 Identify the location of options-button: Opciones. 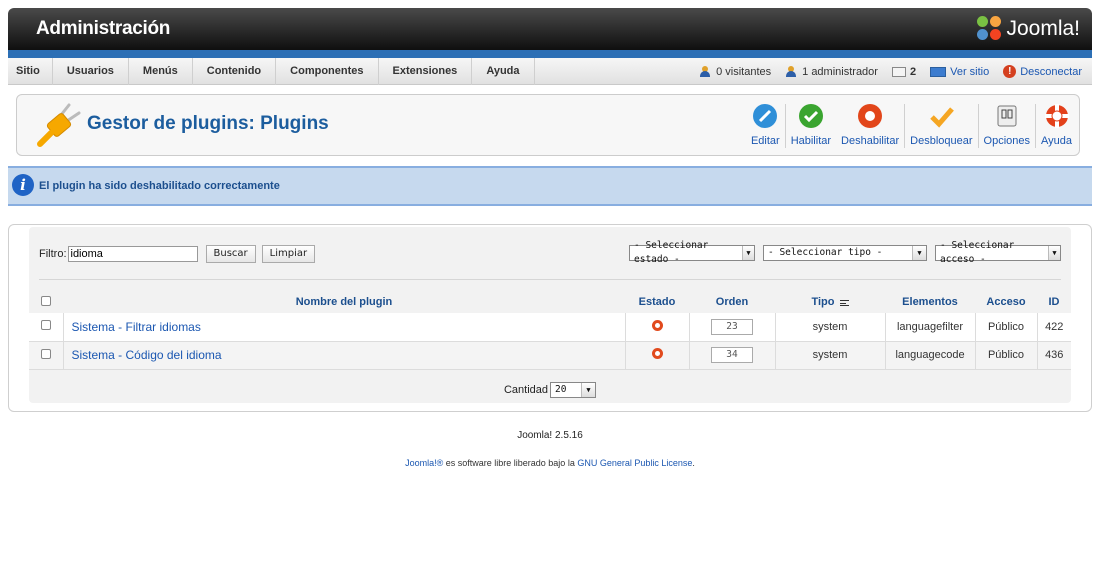
(1007, 126).